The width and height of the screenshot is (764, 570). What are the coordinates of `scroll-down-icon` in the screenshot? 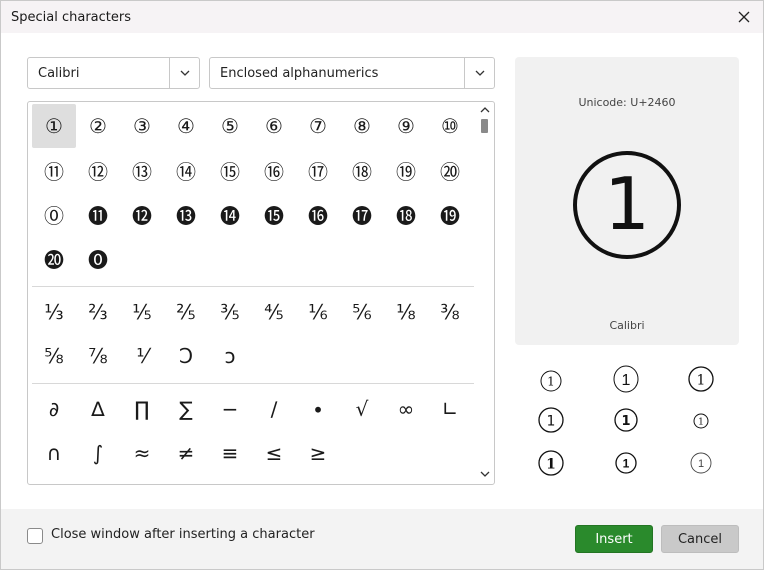 It's located at (485, 474).